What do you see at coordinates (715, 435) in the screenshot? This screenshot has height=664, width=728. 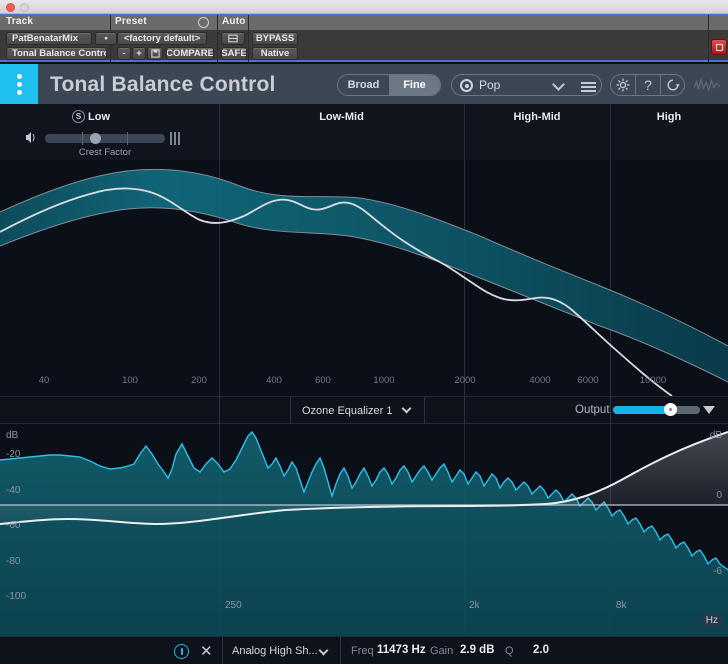 I see `eq-right-unit: dB` at bounding box center [715, 435].